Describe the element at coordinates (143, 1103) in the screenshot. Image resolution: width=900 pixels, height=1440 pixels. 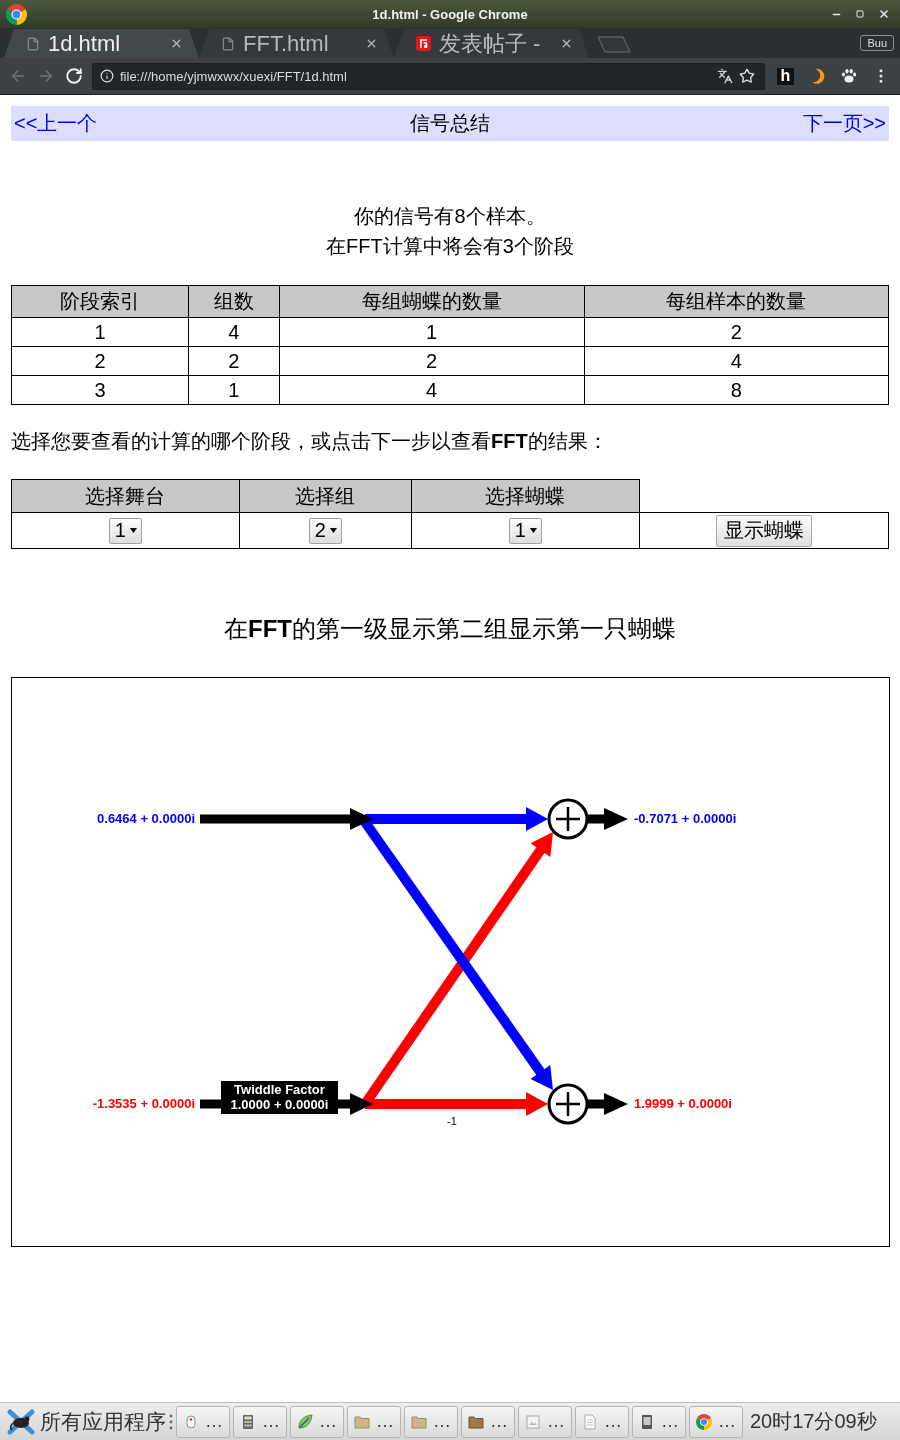
I see `input-value: -1.3535 + 0.0000i` at that location.